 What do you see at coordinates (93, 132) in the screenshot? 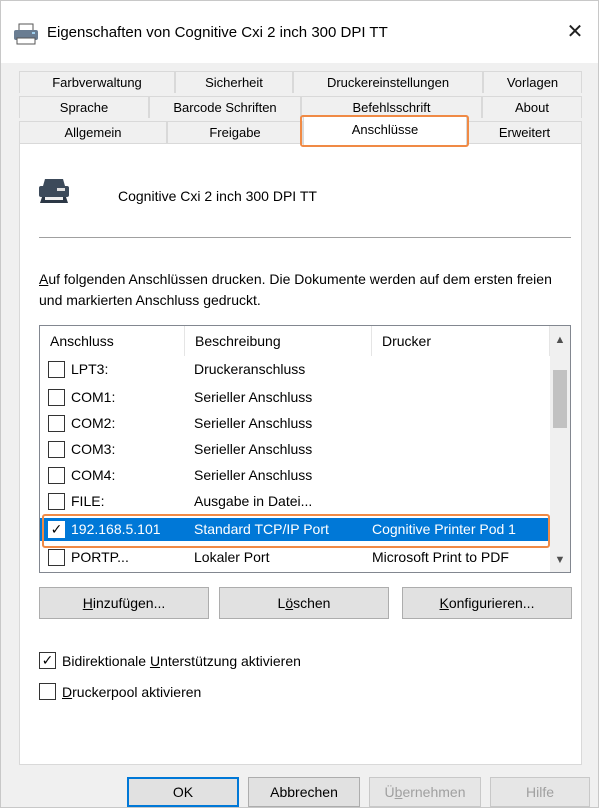
I see `tab-allgemein: Allgemein` at bounding box center [93, 132].